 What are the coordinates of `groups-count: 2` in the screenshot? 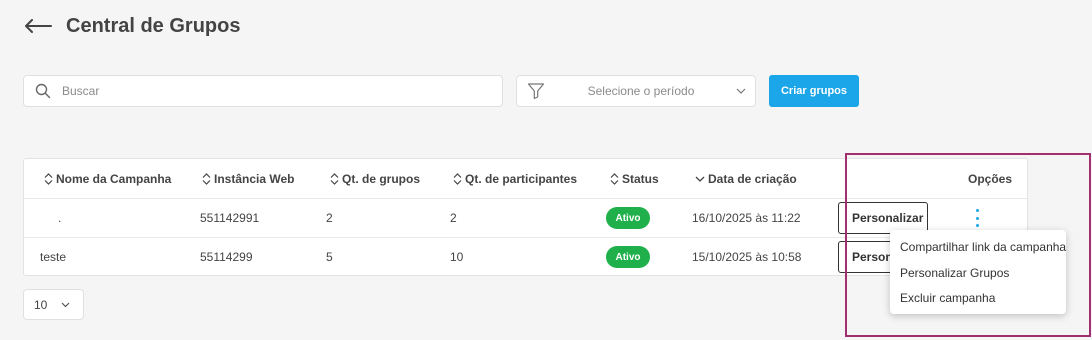 It's located at (329, 218).